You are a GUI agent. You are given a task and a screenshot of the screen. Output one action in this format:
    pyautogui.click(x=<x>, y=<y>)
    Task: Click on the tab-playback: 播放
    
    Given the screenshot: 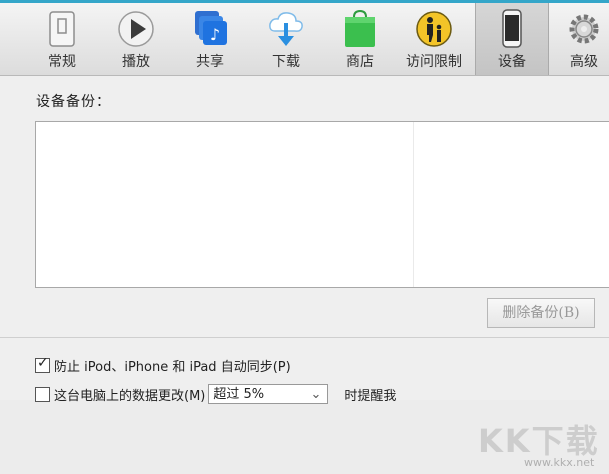 What is the action you would take?
    pyautogui.click(x=136, y=39)
    